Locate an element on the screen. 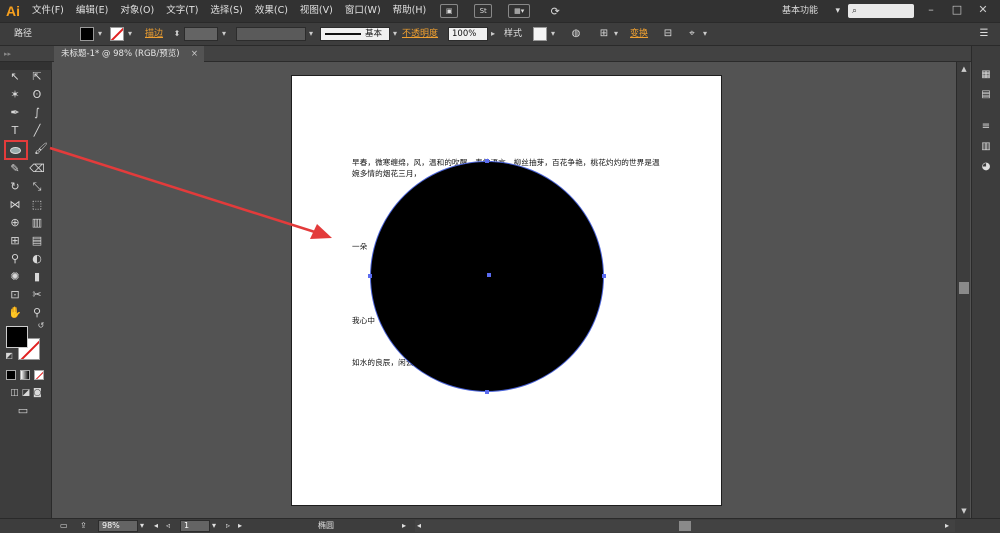 This screenshot has height=533, width=1000. artboard-navigation-icon: ▭ is located at coordinates (64, 526).